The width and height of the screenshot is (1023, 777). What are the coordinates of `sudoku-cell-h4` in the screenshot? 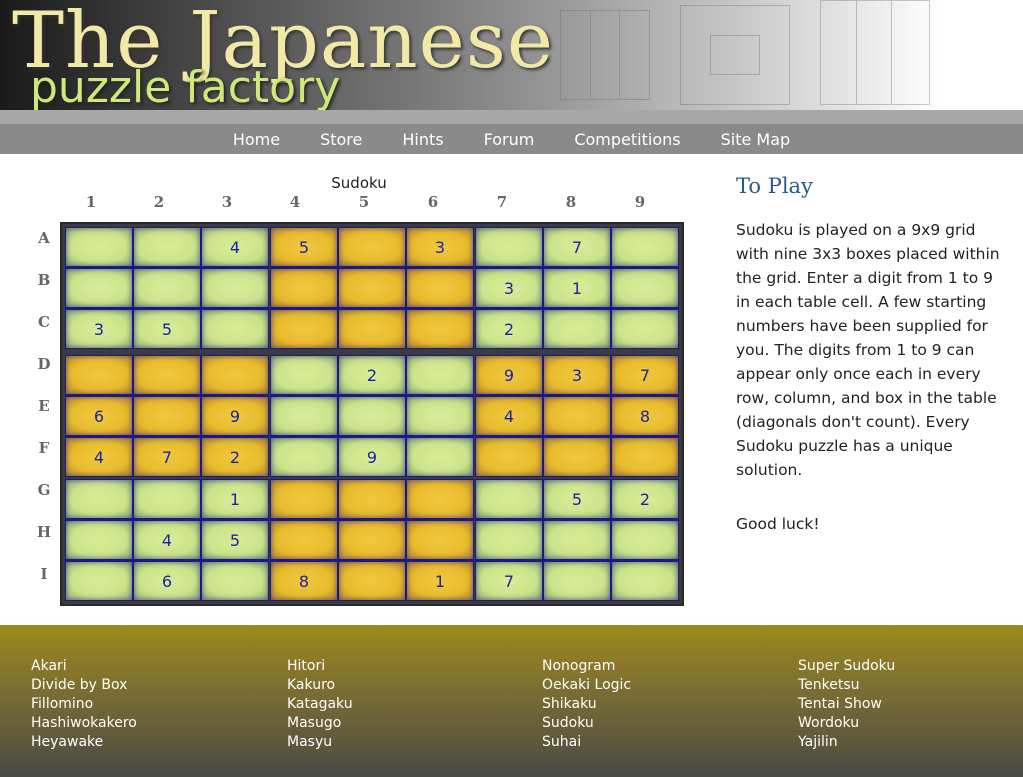 It's located at (304, 540).